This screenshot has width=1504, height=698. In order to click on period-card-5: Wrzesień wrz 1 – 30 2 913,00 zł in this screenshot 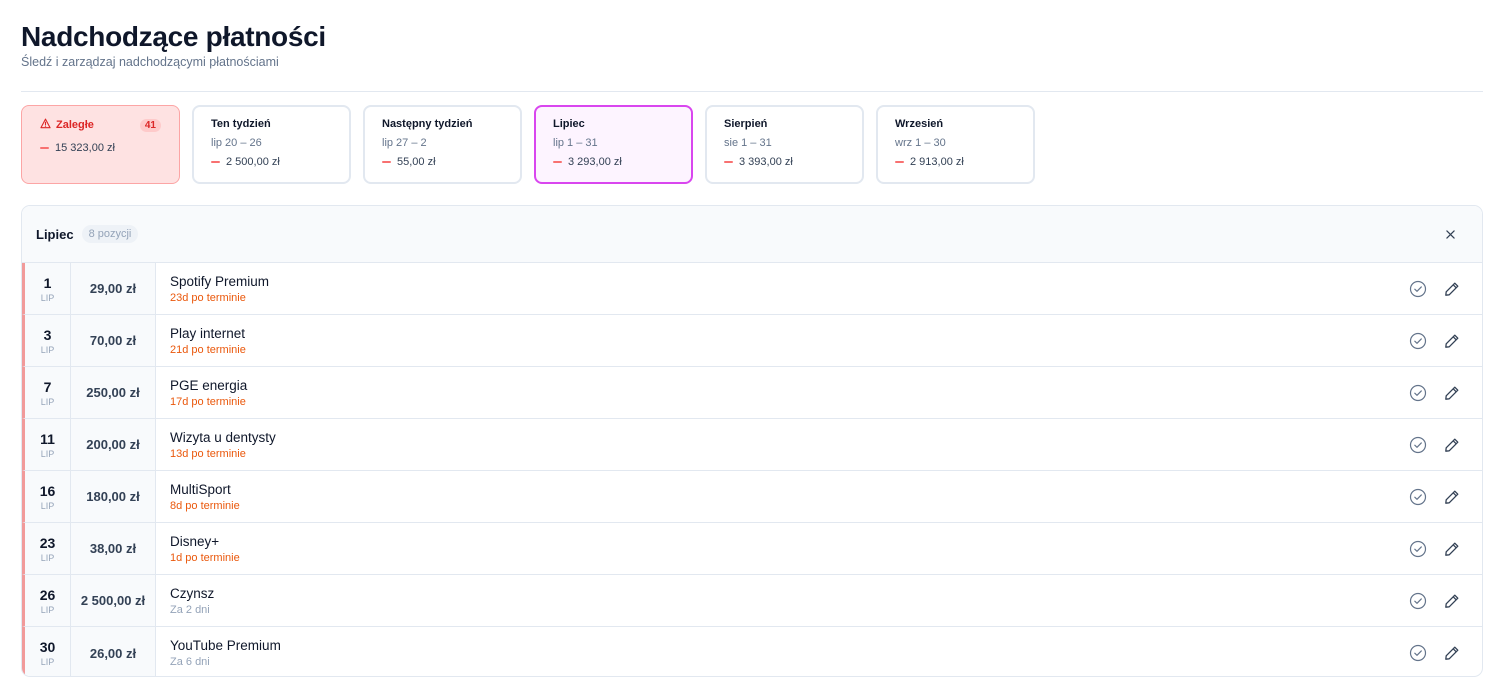, I will do `click(955, 144)`.